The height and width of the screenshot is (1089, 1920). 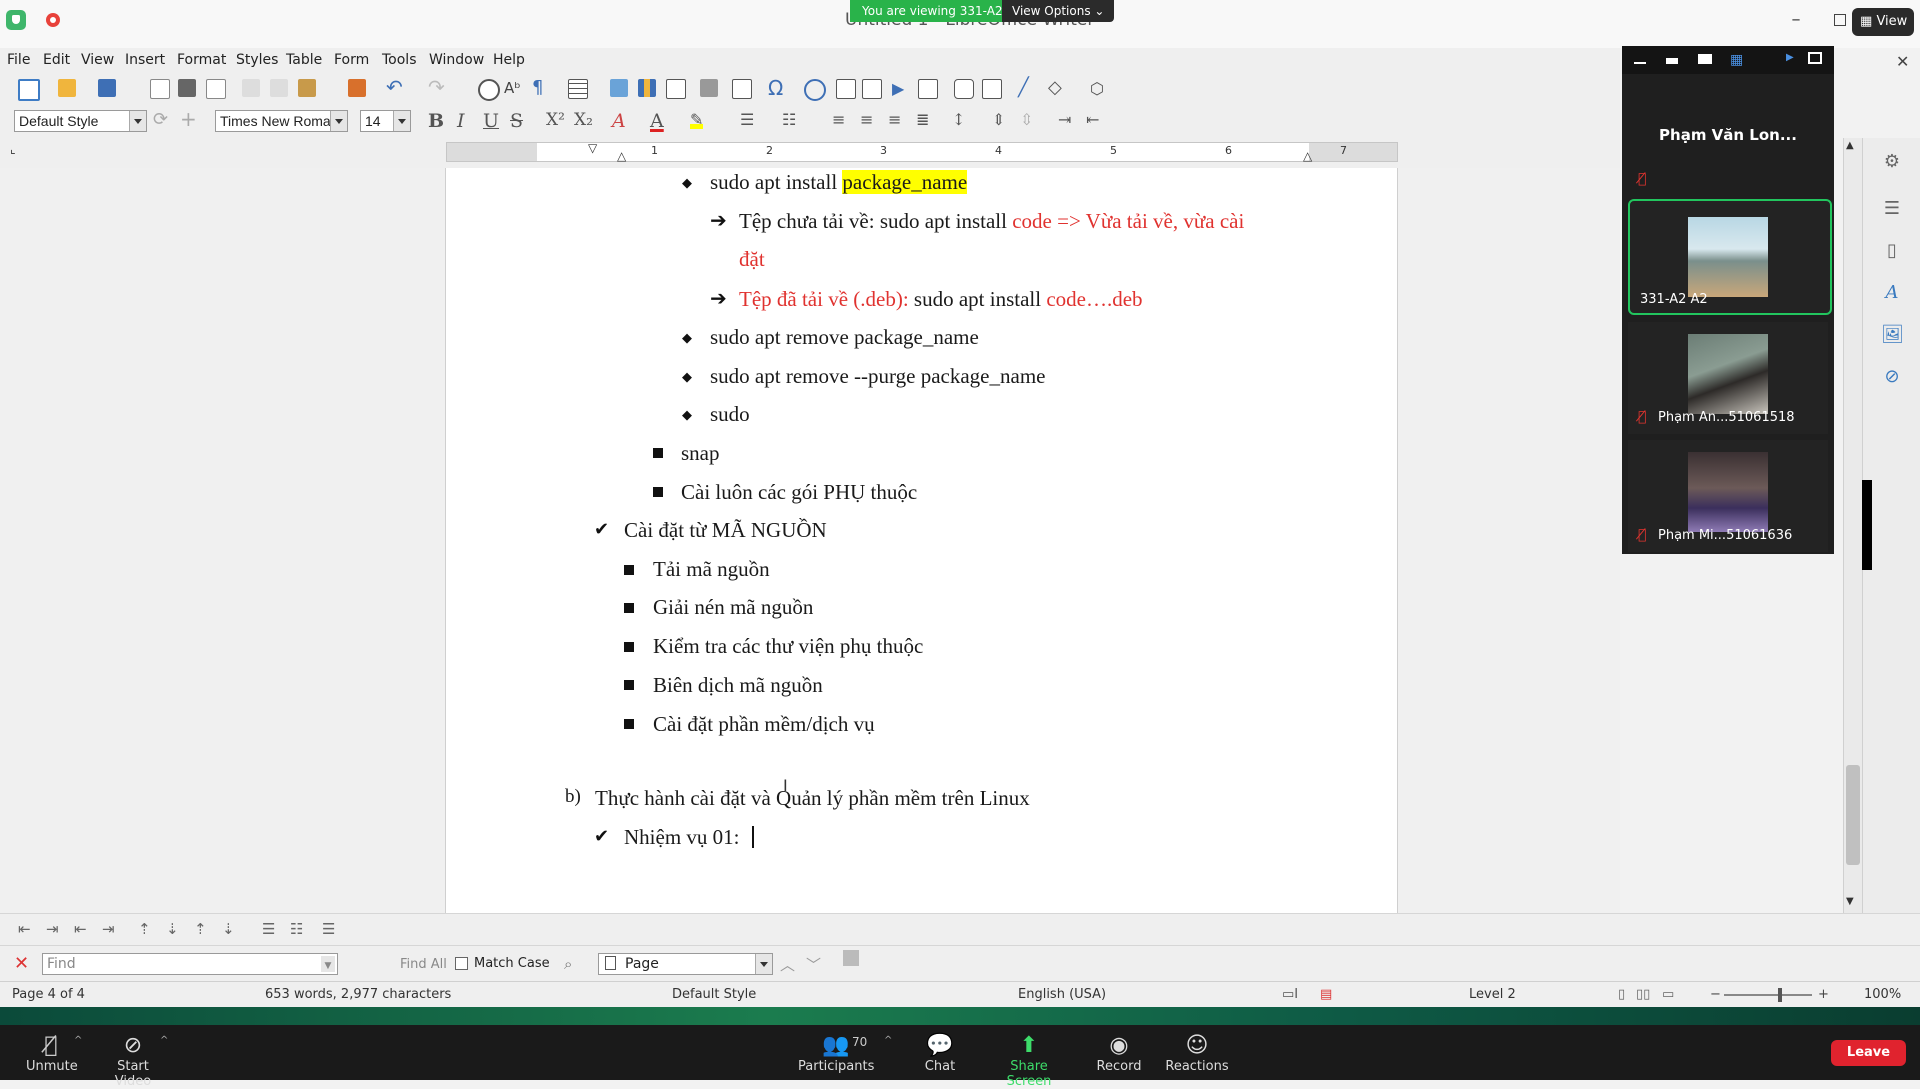 What do you see at coordinates (52, 1053) in the screenshot?
I see `unmute-button: 🎙̸ Unmute` at bounding box center [52, 1053].